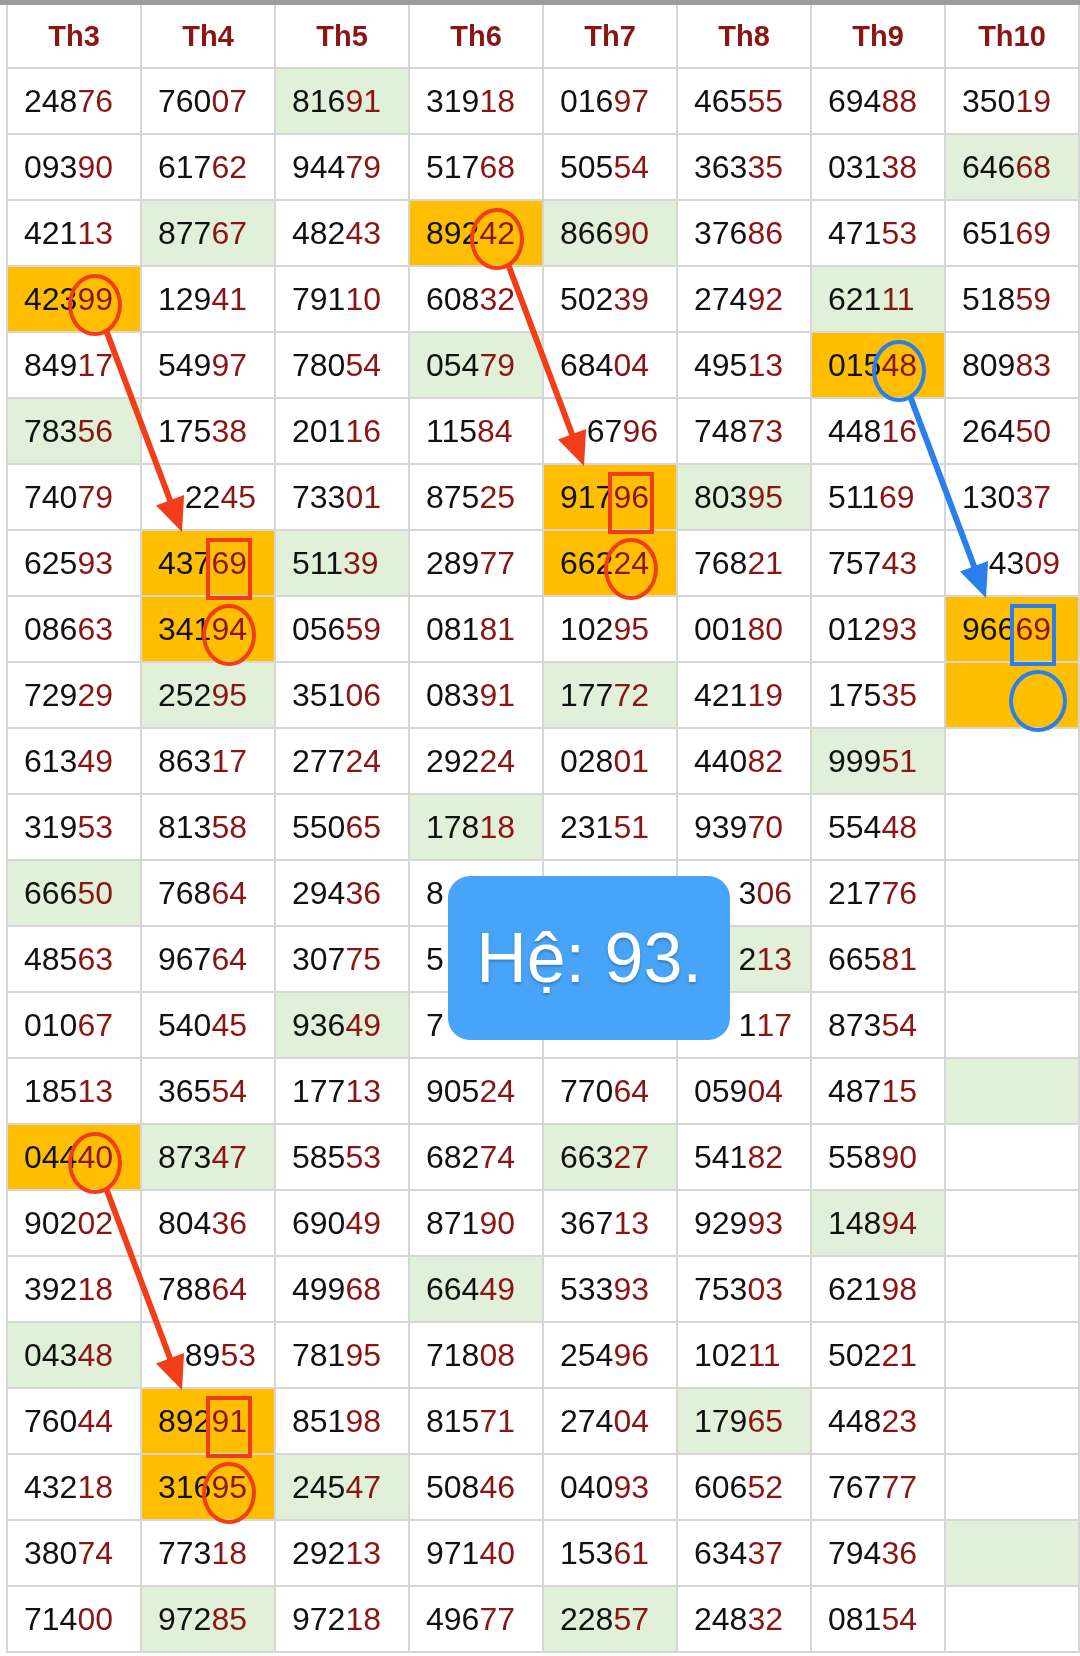 Image resolution: width=1080 pixels, height=1656 pixels. I want to click on table-cell: 01697, so click(611, 102).